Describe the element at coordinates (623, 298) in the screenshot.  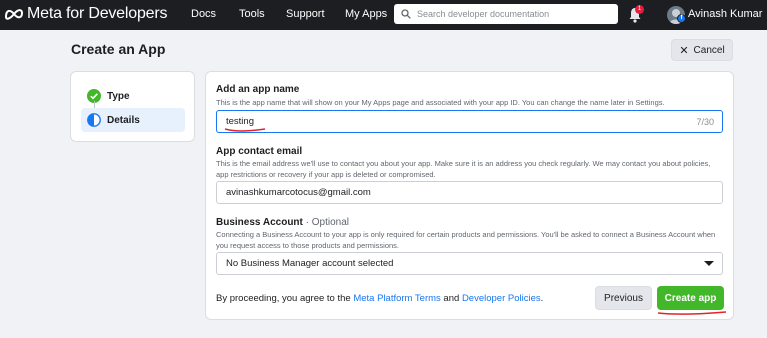
I see `previous-button: Previous` at that location.